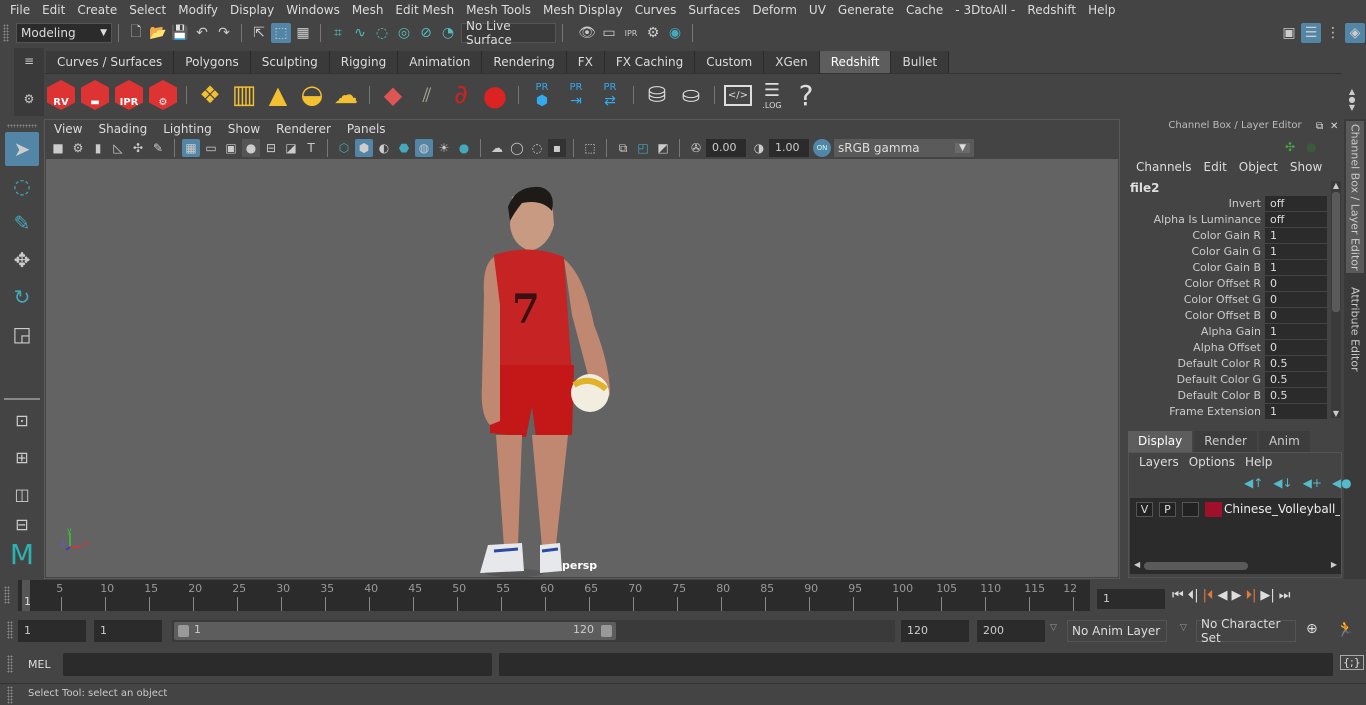 Image resolution: width=1366 pixels, height=705 pixels. Describe the element at coordinates (1178, 595) in the screenshot. I see `go-to-start-icon: ⏮` at that location.